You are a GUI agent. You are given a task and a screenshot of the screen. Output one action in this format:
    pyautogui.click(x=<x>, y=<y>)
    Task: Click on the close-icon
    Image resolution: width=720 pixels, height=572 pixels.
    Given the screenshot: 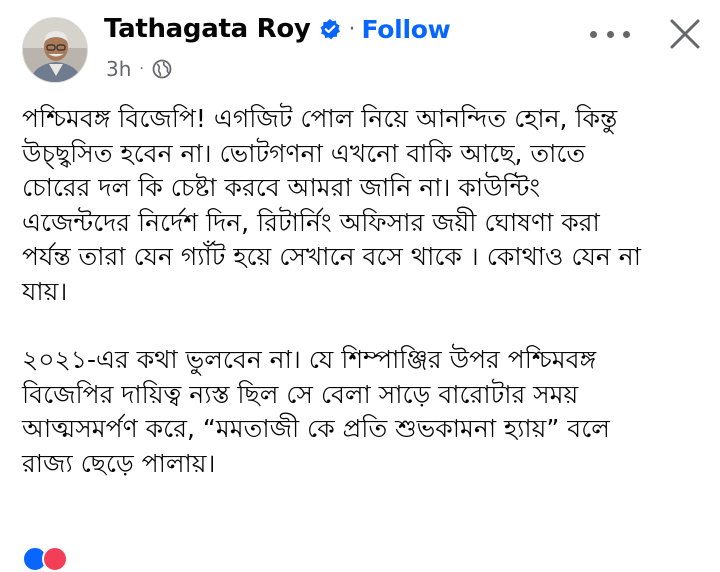 What is the action you would take?
    pyautogui.click(x=685, y=34)
    